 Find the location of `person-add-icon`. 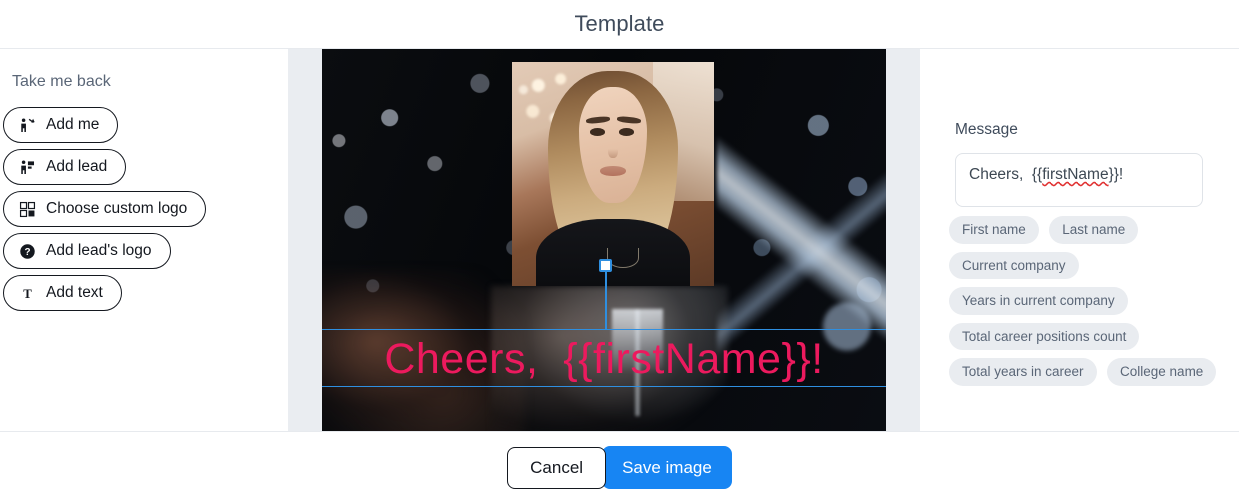

person-add-icon is located at coordinates (27, 125).